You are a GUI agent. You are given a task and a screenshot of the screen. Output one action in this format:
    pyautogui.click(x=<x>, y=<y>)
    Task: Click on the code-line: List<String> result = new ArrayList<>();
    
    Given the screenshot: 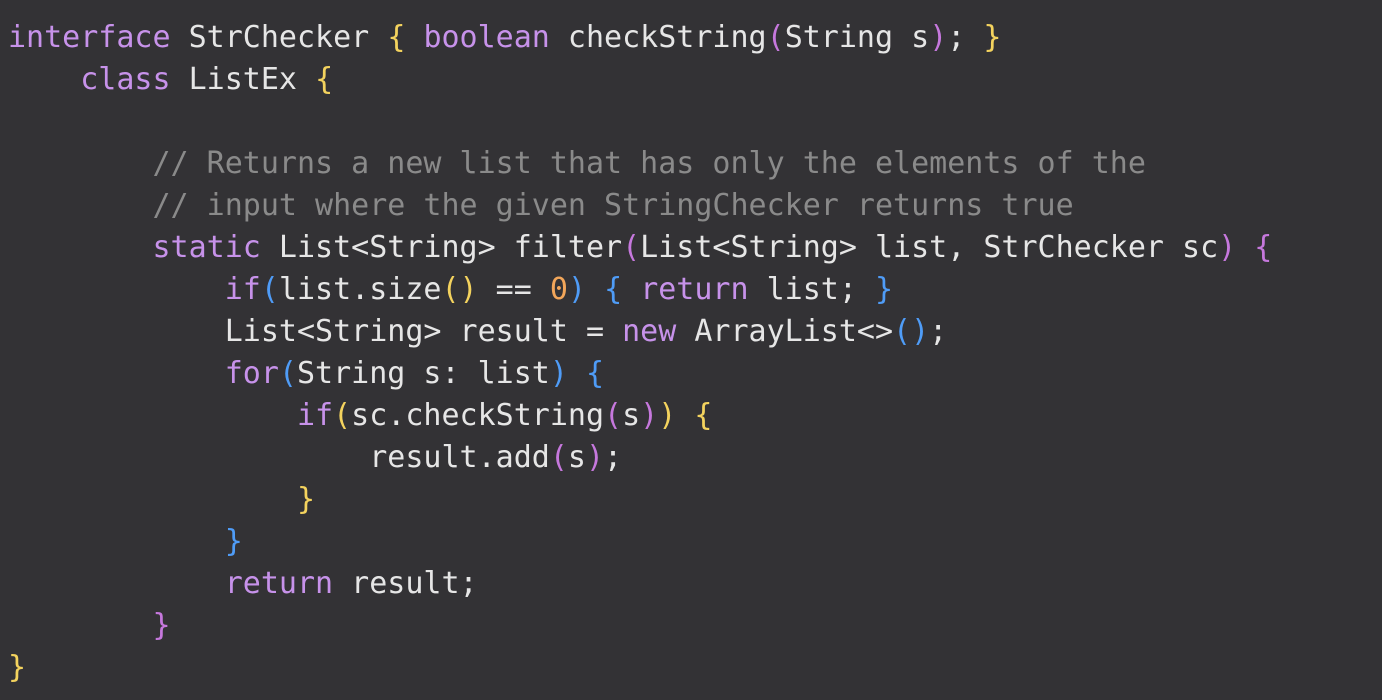 What is the action you would take?
    pyautogui.click(x=640, y=332)
    